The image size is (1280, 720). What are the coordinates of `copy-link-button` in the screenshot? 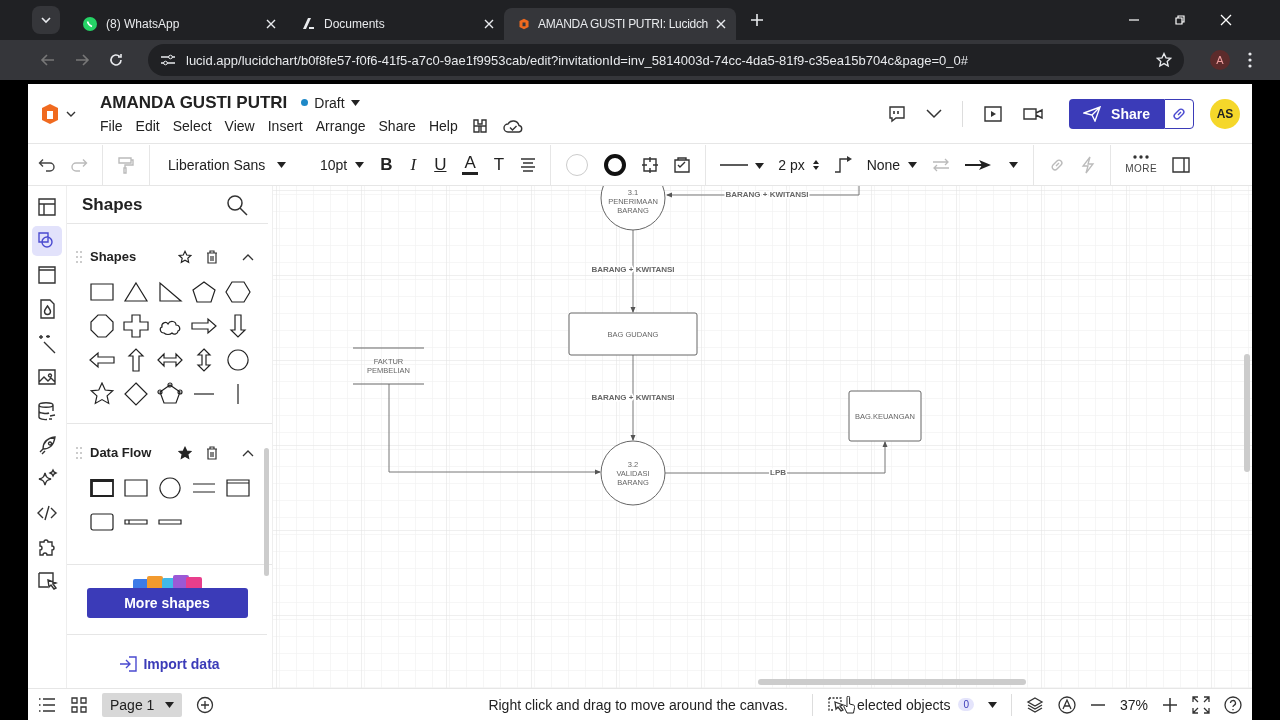 It's located at (1179, 113).